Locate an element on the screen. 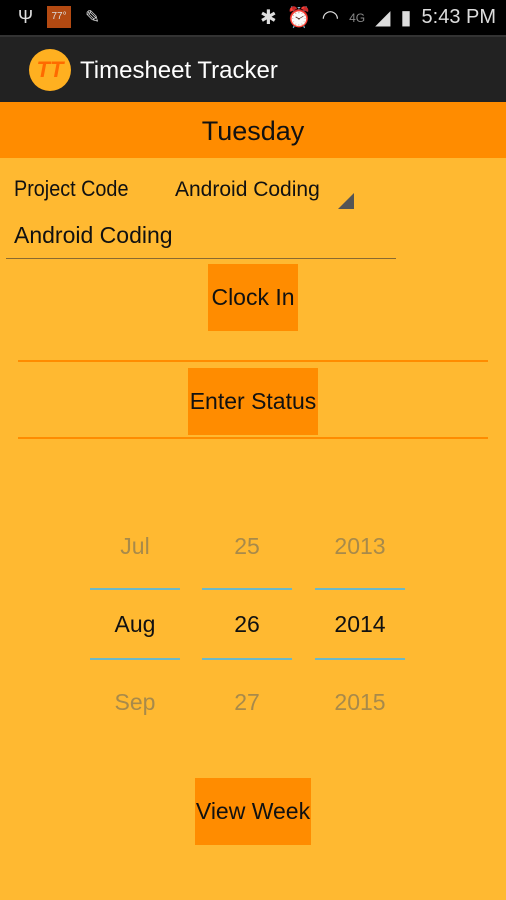  app-title: Timesheet Tracker is located at coordinates (179, 70).